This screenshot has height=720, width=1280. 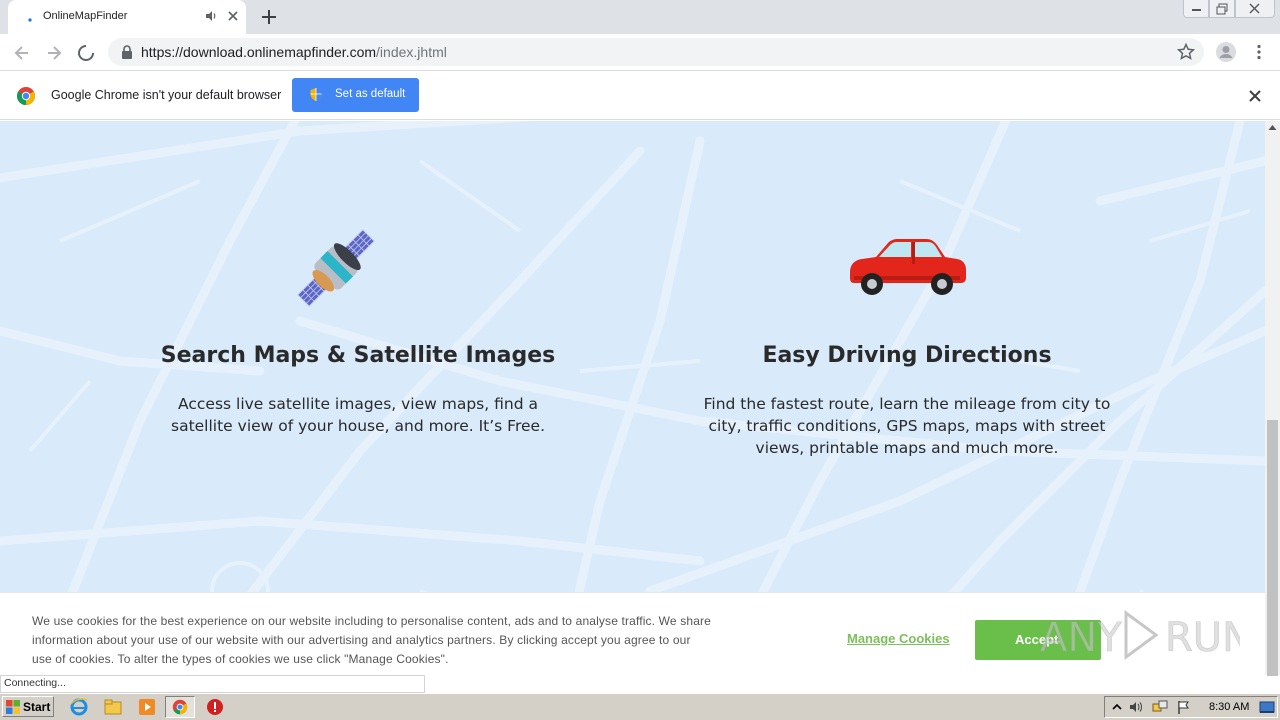 I want to click on set-as-default-button: Set as default, so click(x=355, y=95).